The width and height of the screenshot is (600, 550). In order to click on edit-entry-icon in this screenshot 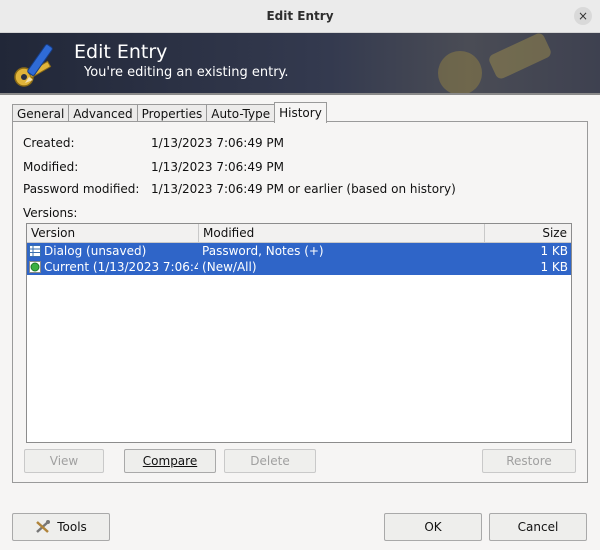, I will do `click(33, 65)`.